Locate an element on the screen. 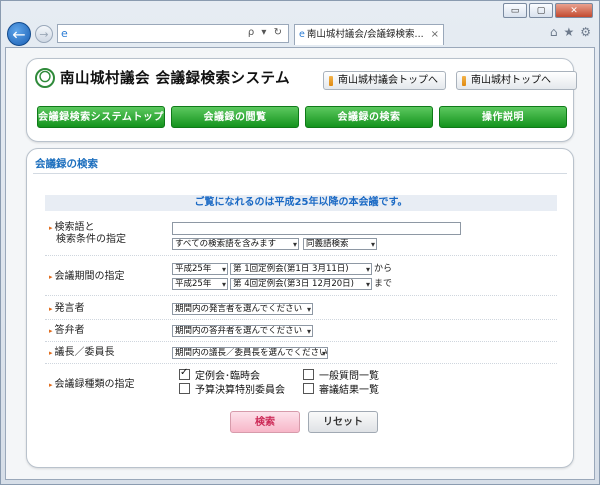 The width and height of the screenshot is (600, 485). type-option-budget-committee: 予算決算特別委員会 is located at coordinates (232, 390).